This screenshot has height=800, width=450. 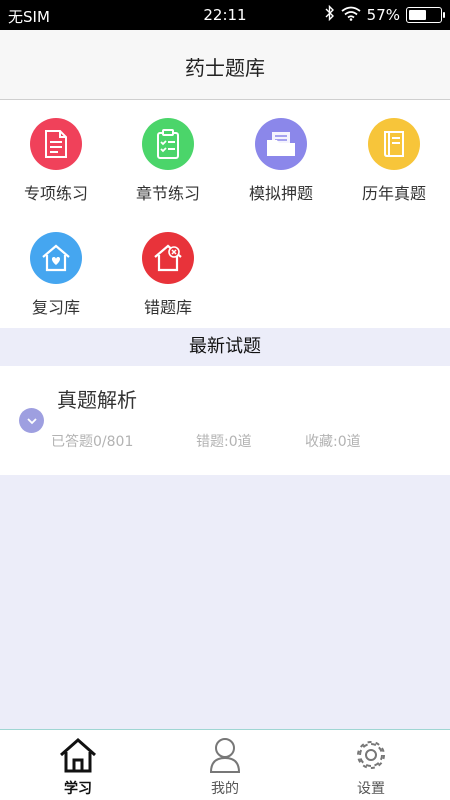 What do you see at coordinates (224, 442) in the screenshot?
I see `wrong-count: 错题:0道` at bounding box center [224, 442].